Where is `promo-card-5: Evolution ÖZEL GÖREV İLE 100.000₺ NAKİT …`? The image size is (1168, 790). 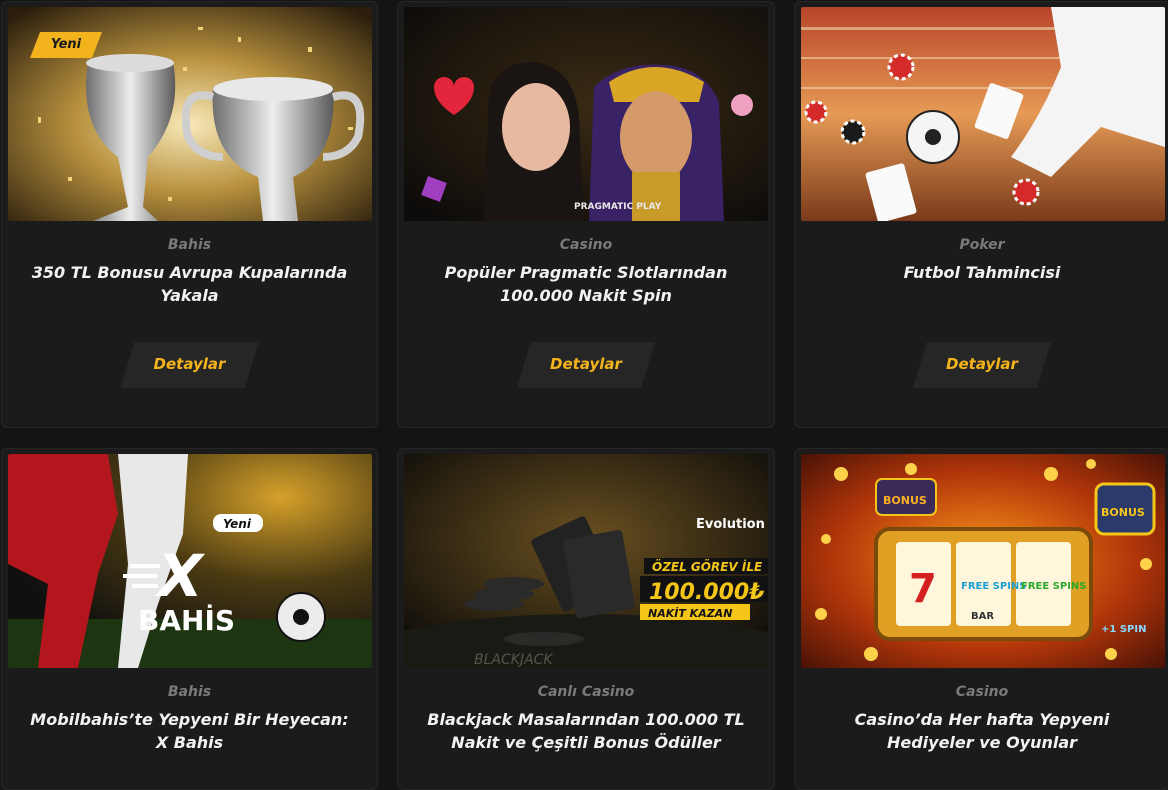 promo-card-5: Evolution ÖZEL GÖREV İLE 100.000₺ NAKİT … is located at coordinates (586, 619).